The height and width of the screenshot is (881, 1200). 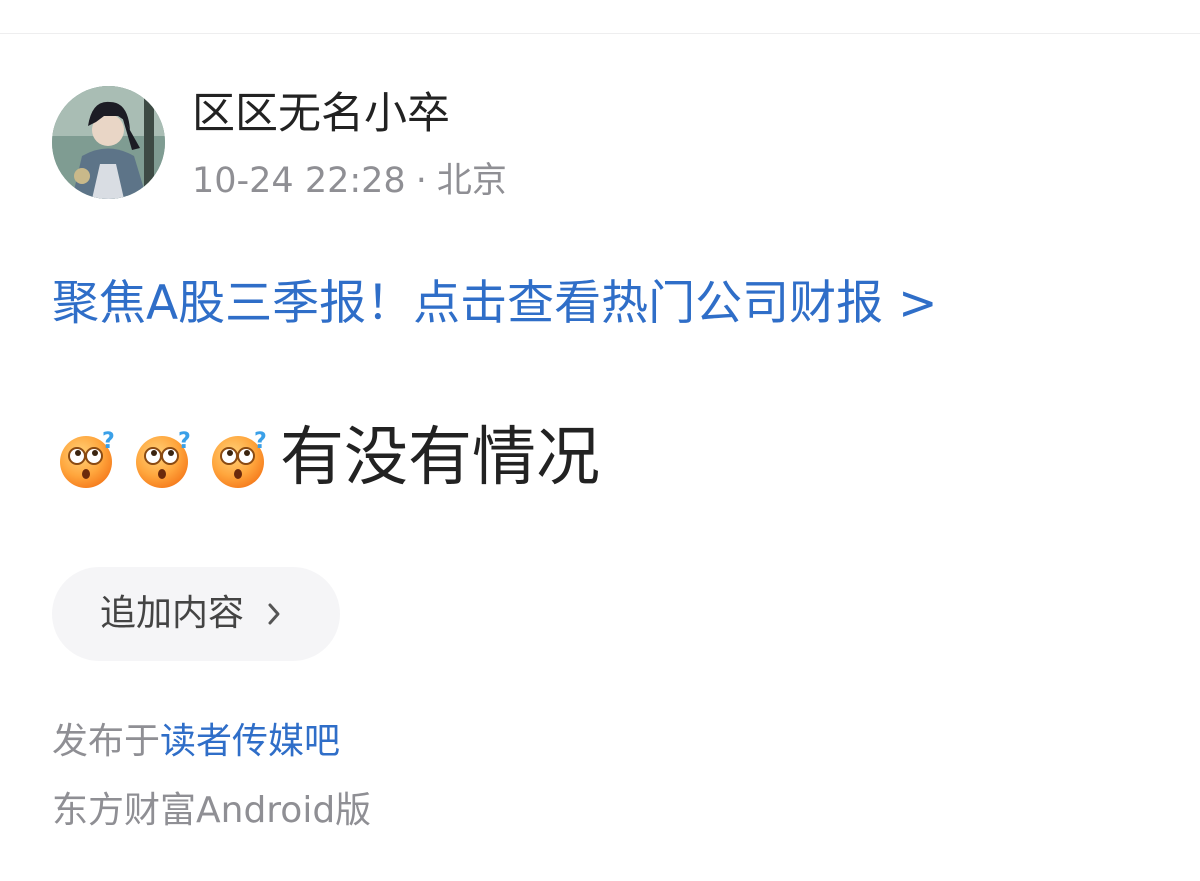 I want to click on bar-link: 读者传媒吧, so click(x=250, y=741).